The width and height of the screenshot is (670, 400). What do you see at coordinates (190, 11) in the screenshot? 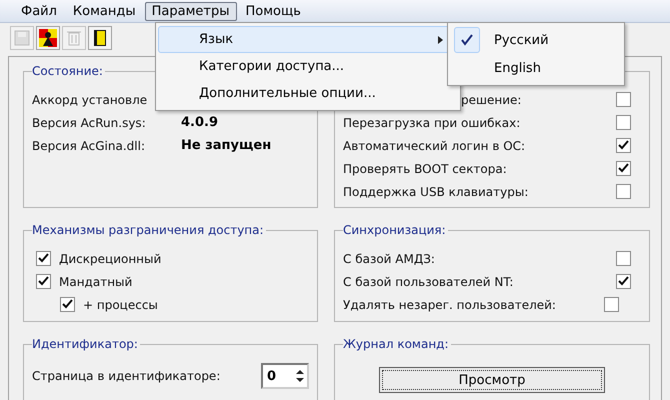
I see `menu-item: Параметры` at bounding box center [190, 11].